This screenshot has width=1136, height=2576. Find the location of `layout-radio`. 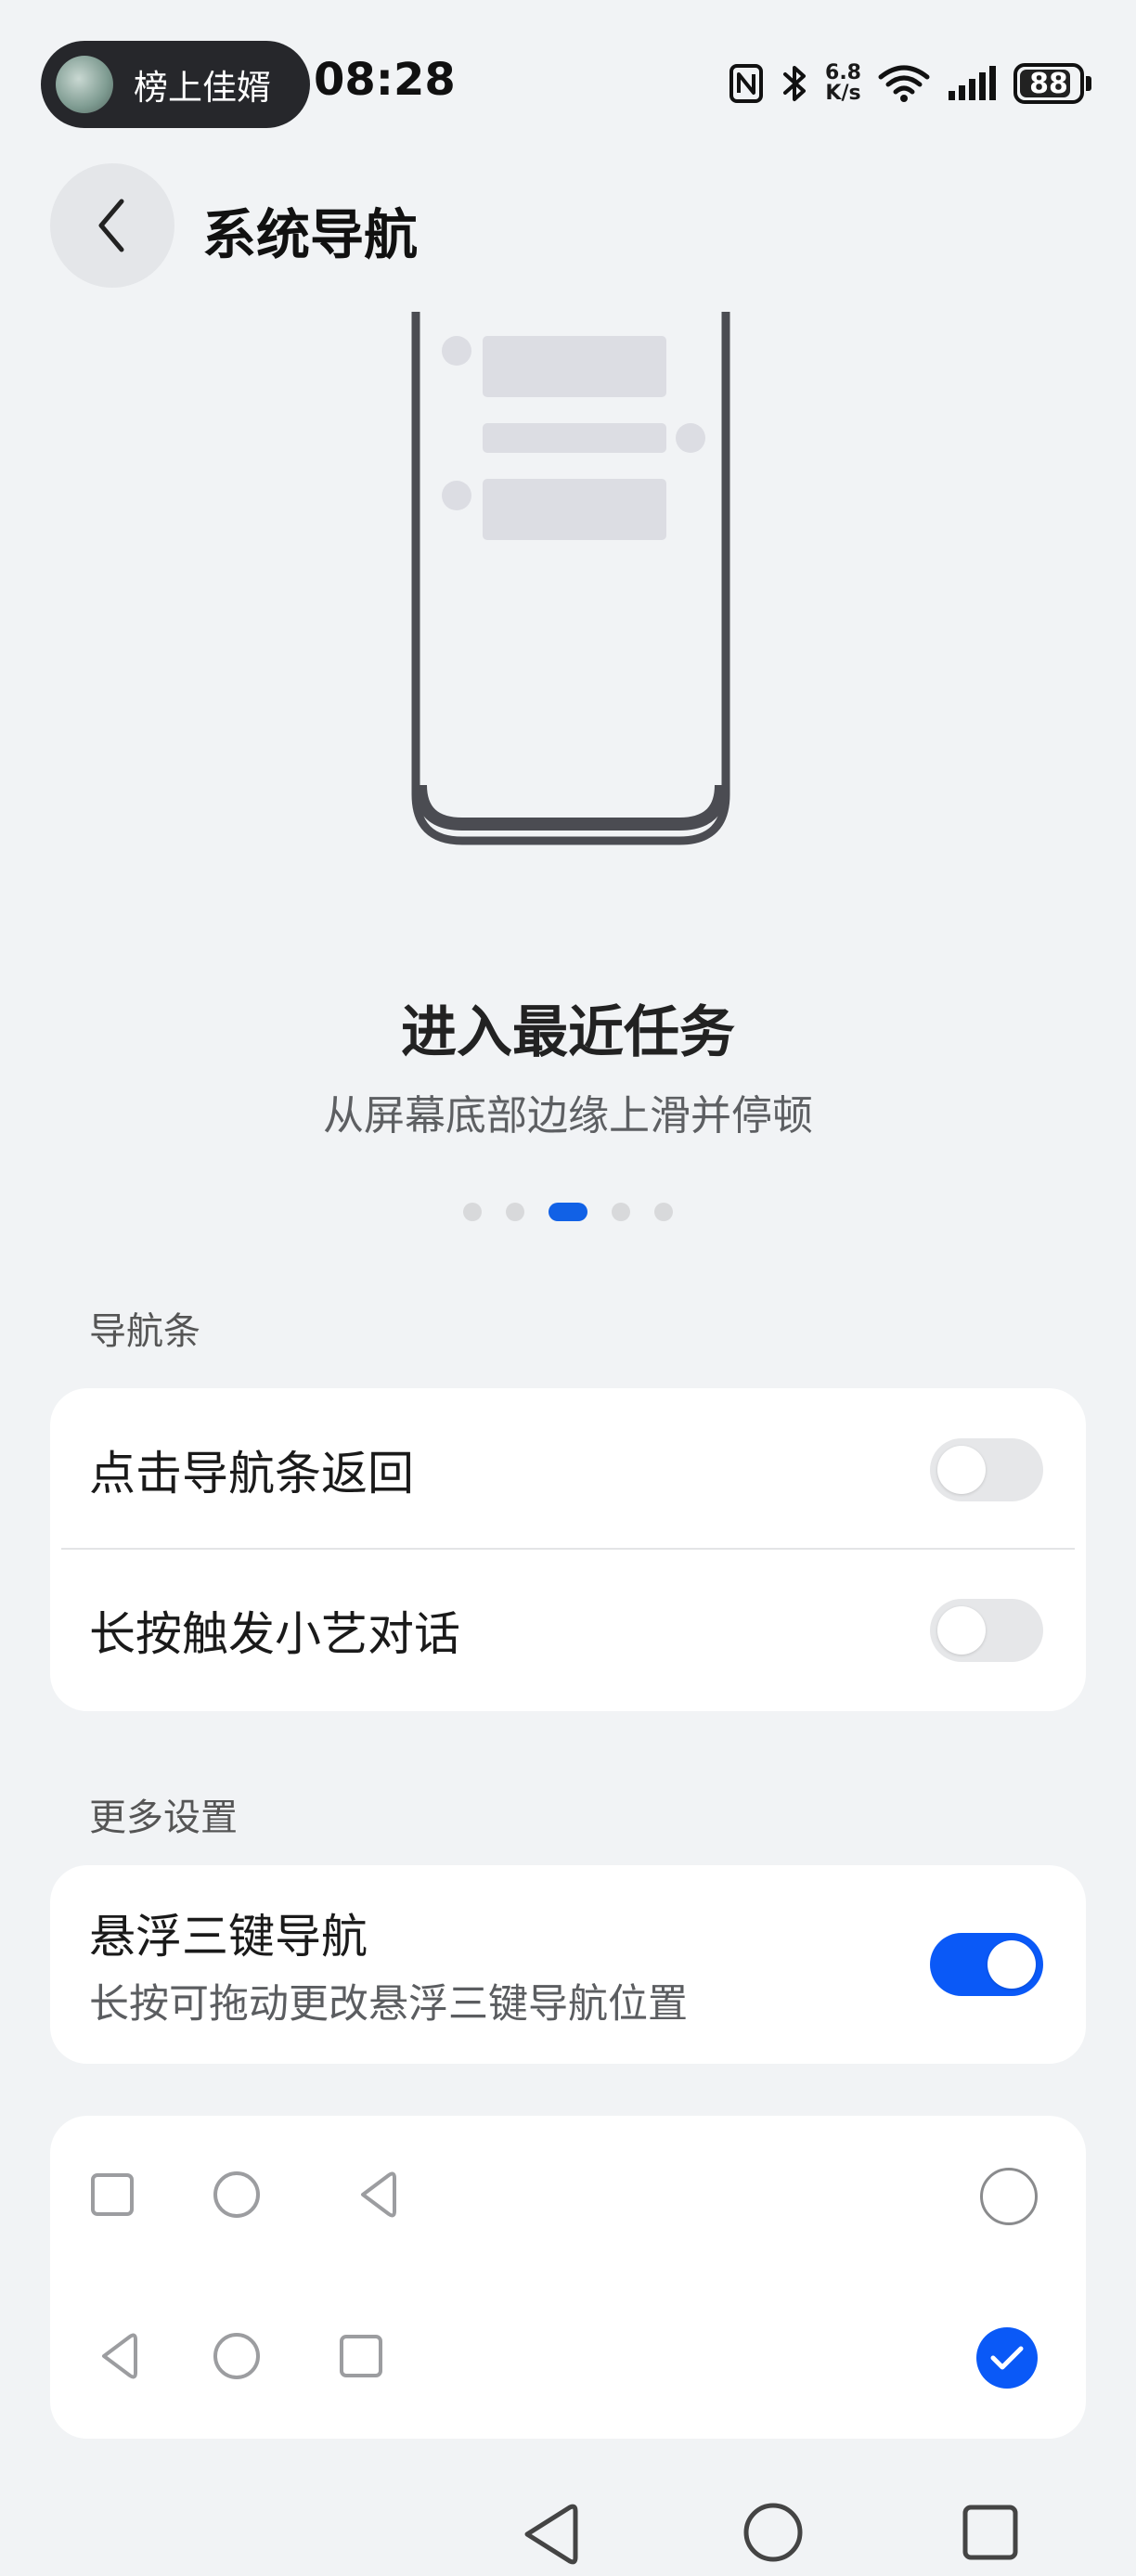

layout-radio is located at coordinates (1009, 2197).